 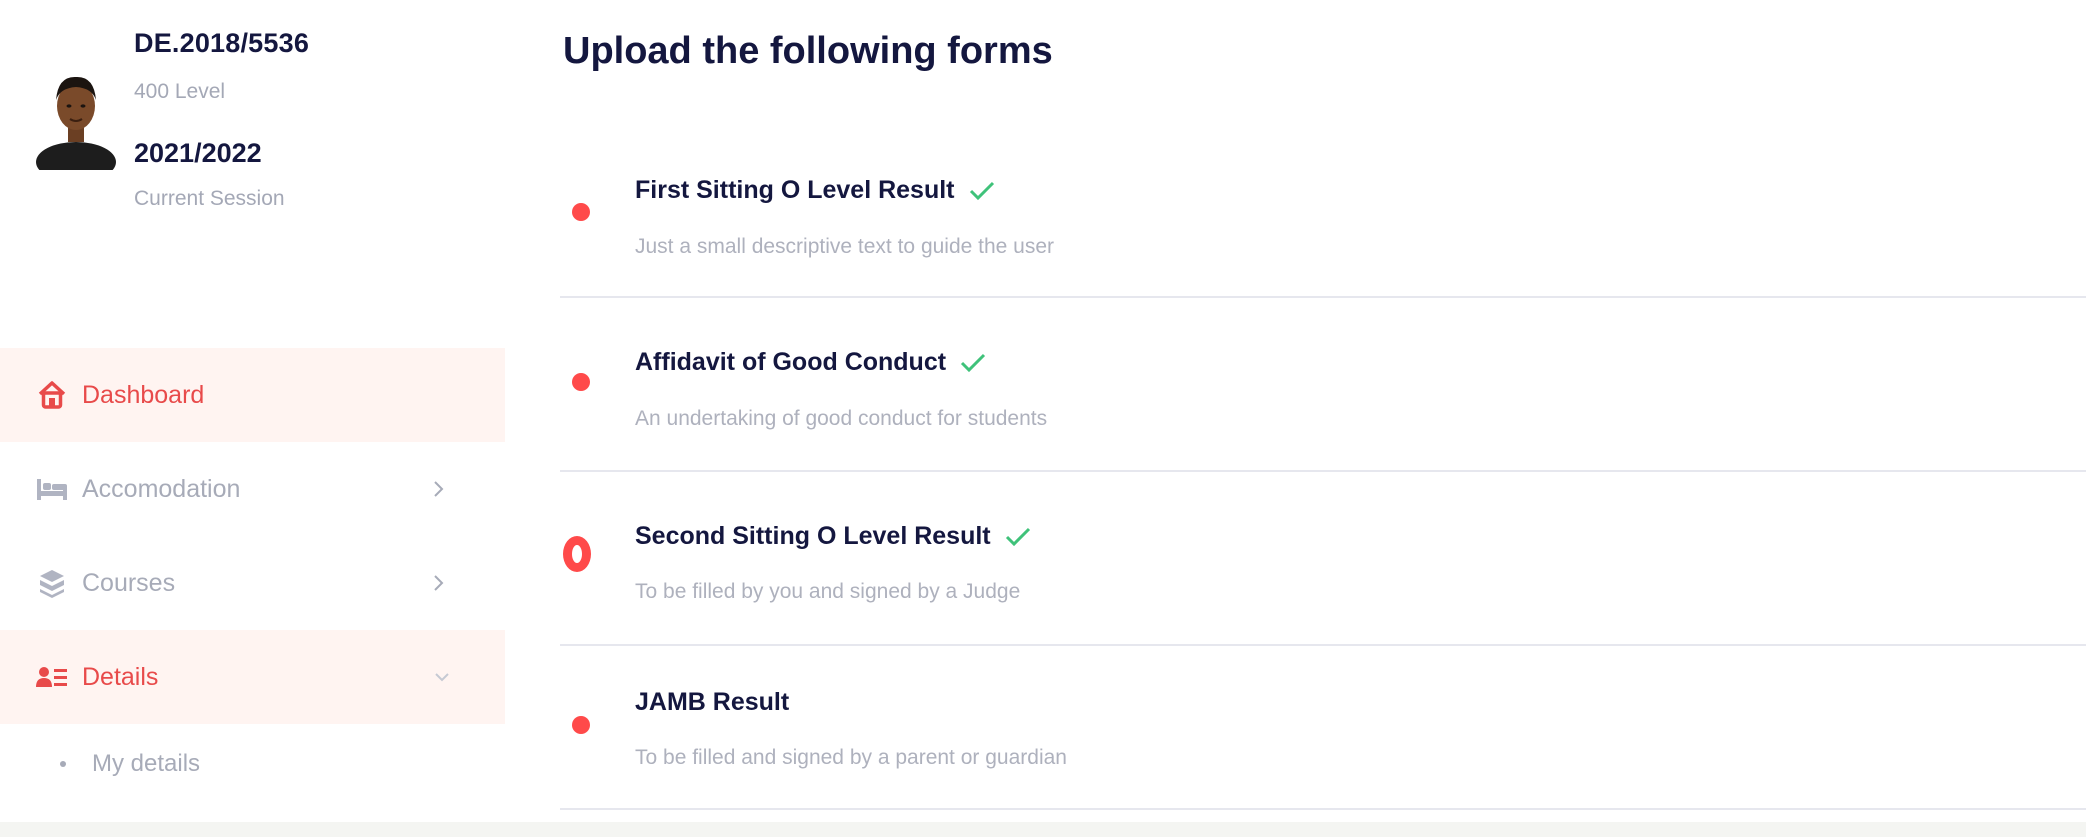 What do you see at coordinates (222, 43) in the screenshot?
I see `student-id: DE.2018/5536` at bounding box center [222, 43].